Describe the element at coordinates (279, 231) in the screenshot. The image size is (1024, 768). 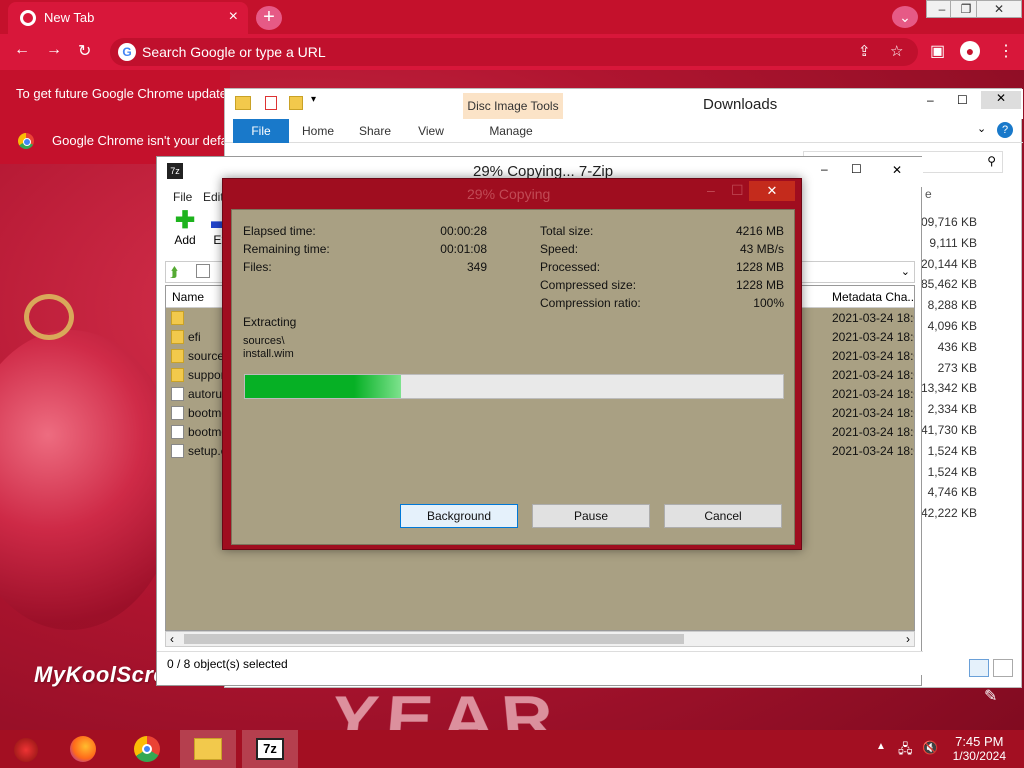
I see `elapsed-time-label: Elapsed time:` at that location.